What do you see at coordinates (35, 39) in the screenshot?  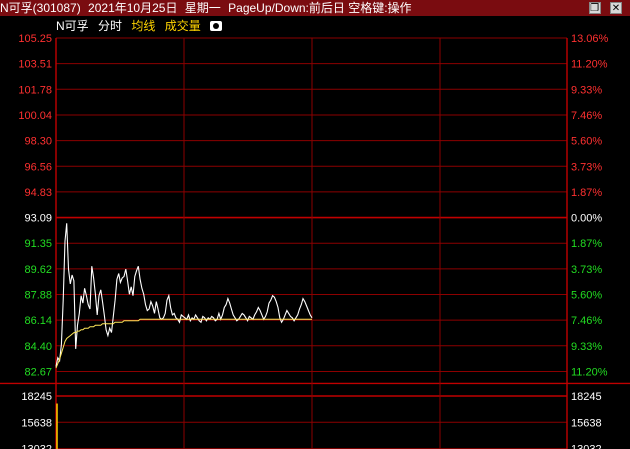 I see `price-tick-label: 105.25` at bounding box center [35, 39].